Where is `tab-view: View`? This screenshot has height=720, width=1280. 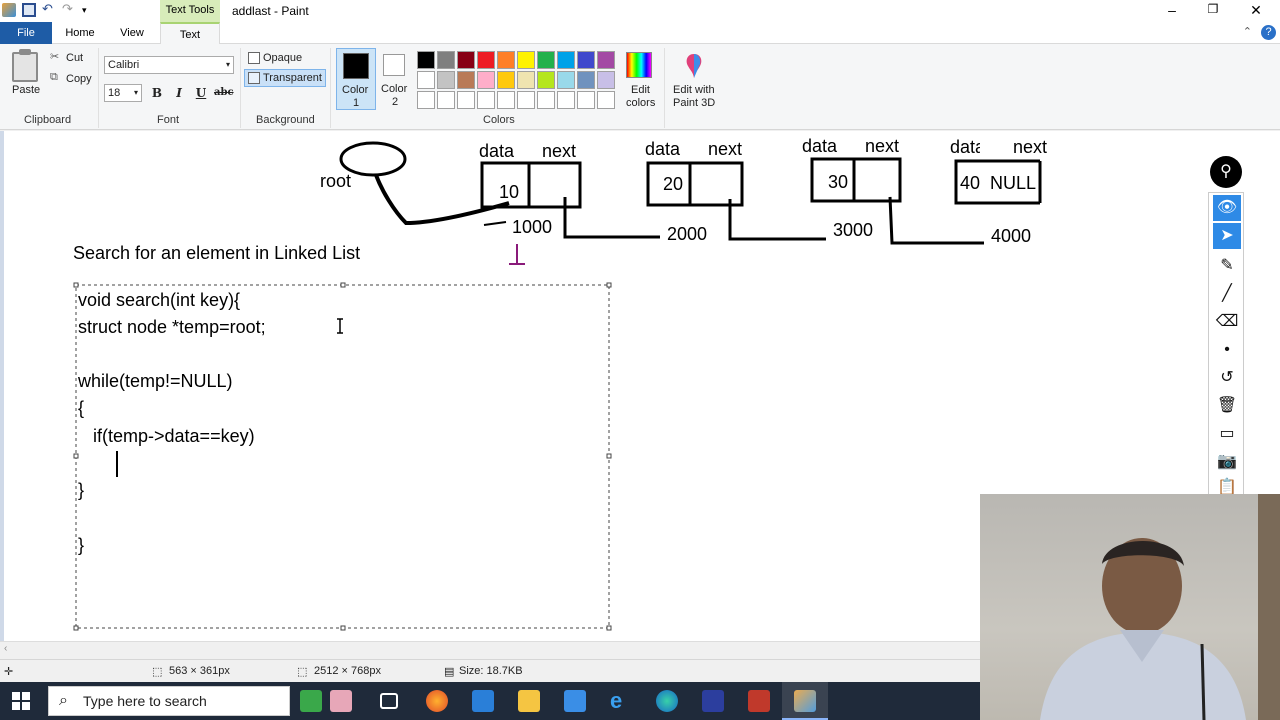 tab-view: View is located at coordinates (132, 33).